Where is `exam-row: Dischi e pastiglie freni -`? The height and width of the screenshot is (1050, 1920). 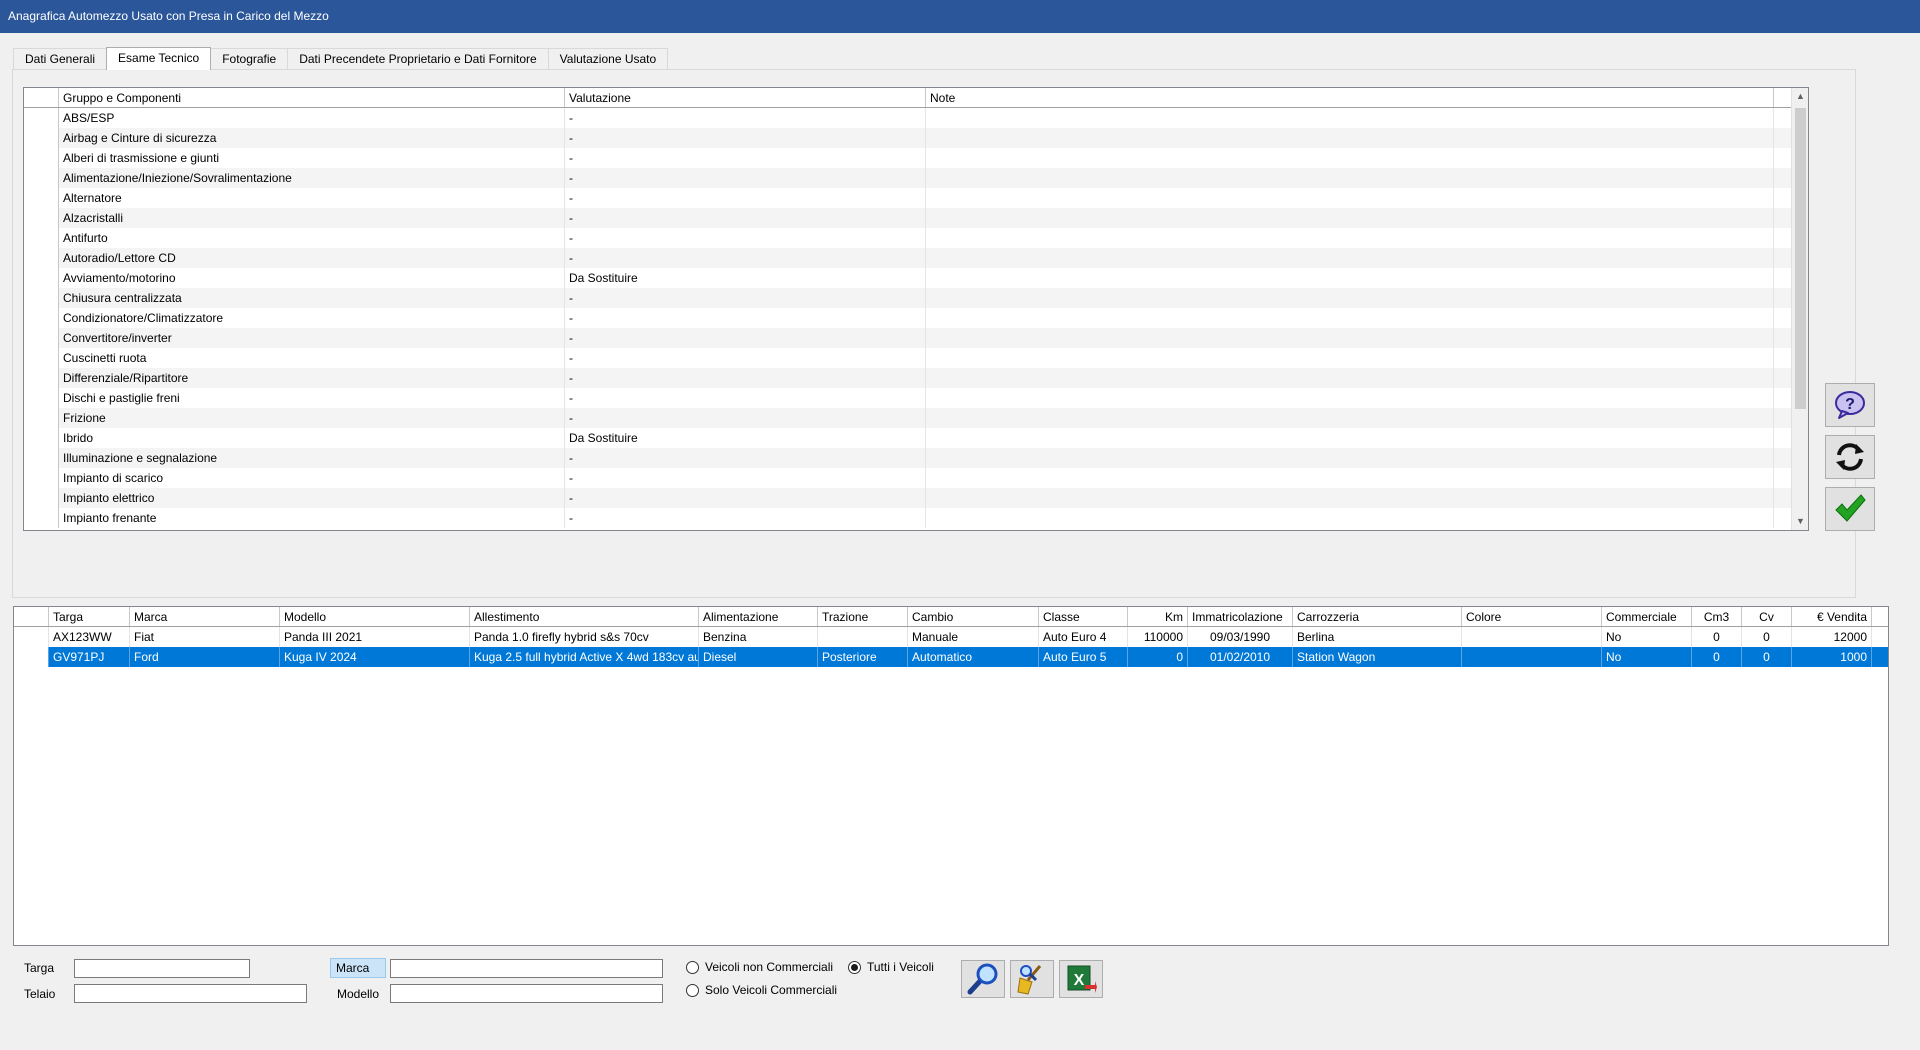
exam-row: Dischi e pastiglie freni - is located at coordinates (908, 398).